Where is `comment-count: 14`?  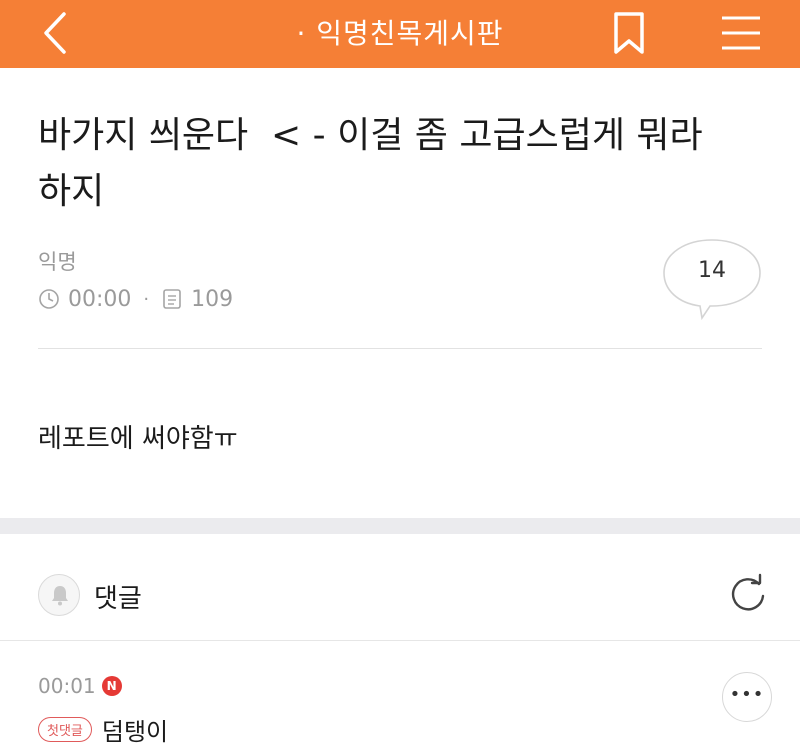
comment-count: 14 is located at coordinates (712, 270).